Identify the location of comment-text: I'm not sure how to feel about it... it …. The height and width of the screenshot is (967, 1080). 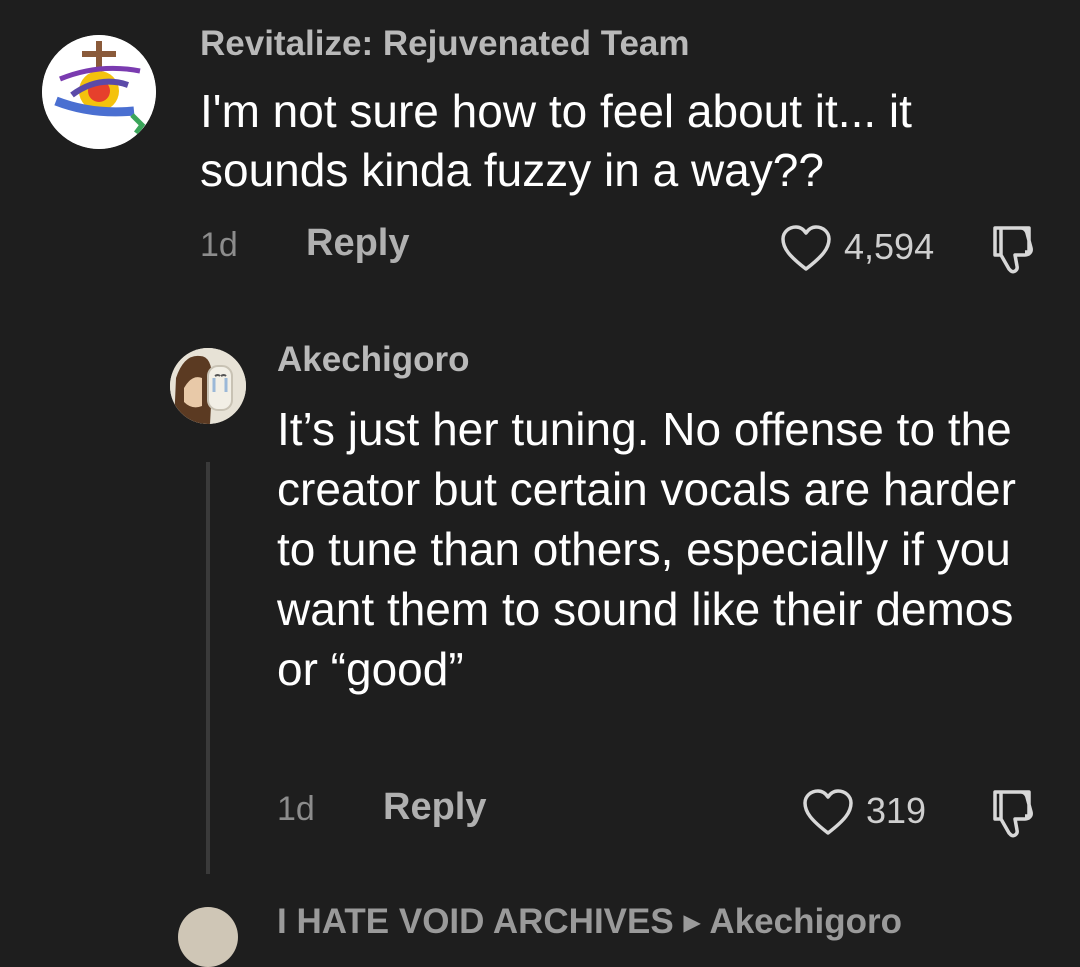
(556, 140).